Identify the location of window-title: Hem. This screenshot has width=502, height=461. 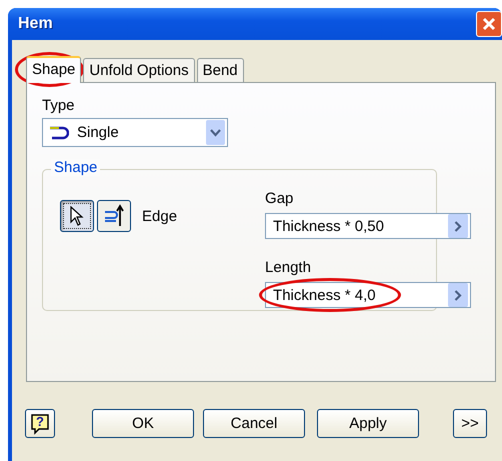
(35, 24).